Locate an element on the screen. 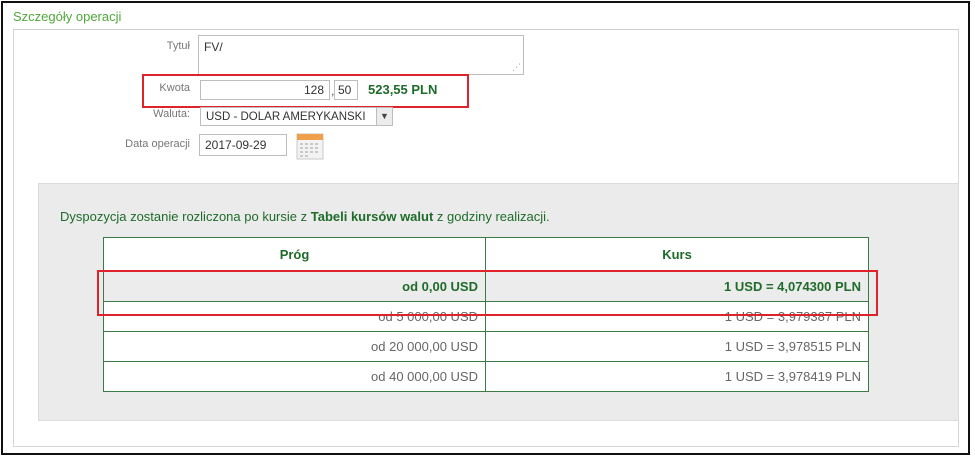 This screenshot has width=975, height=460. currency-select-value: USD - DOLAR AMERYKANSKI is located at coordinates (286, 117).